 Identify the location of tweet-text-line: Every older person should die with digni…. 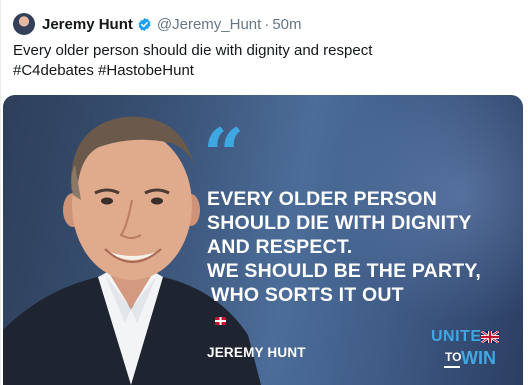
(193, 50).